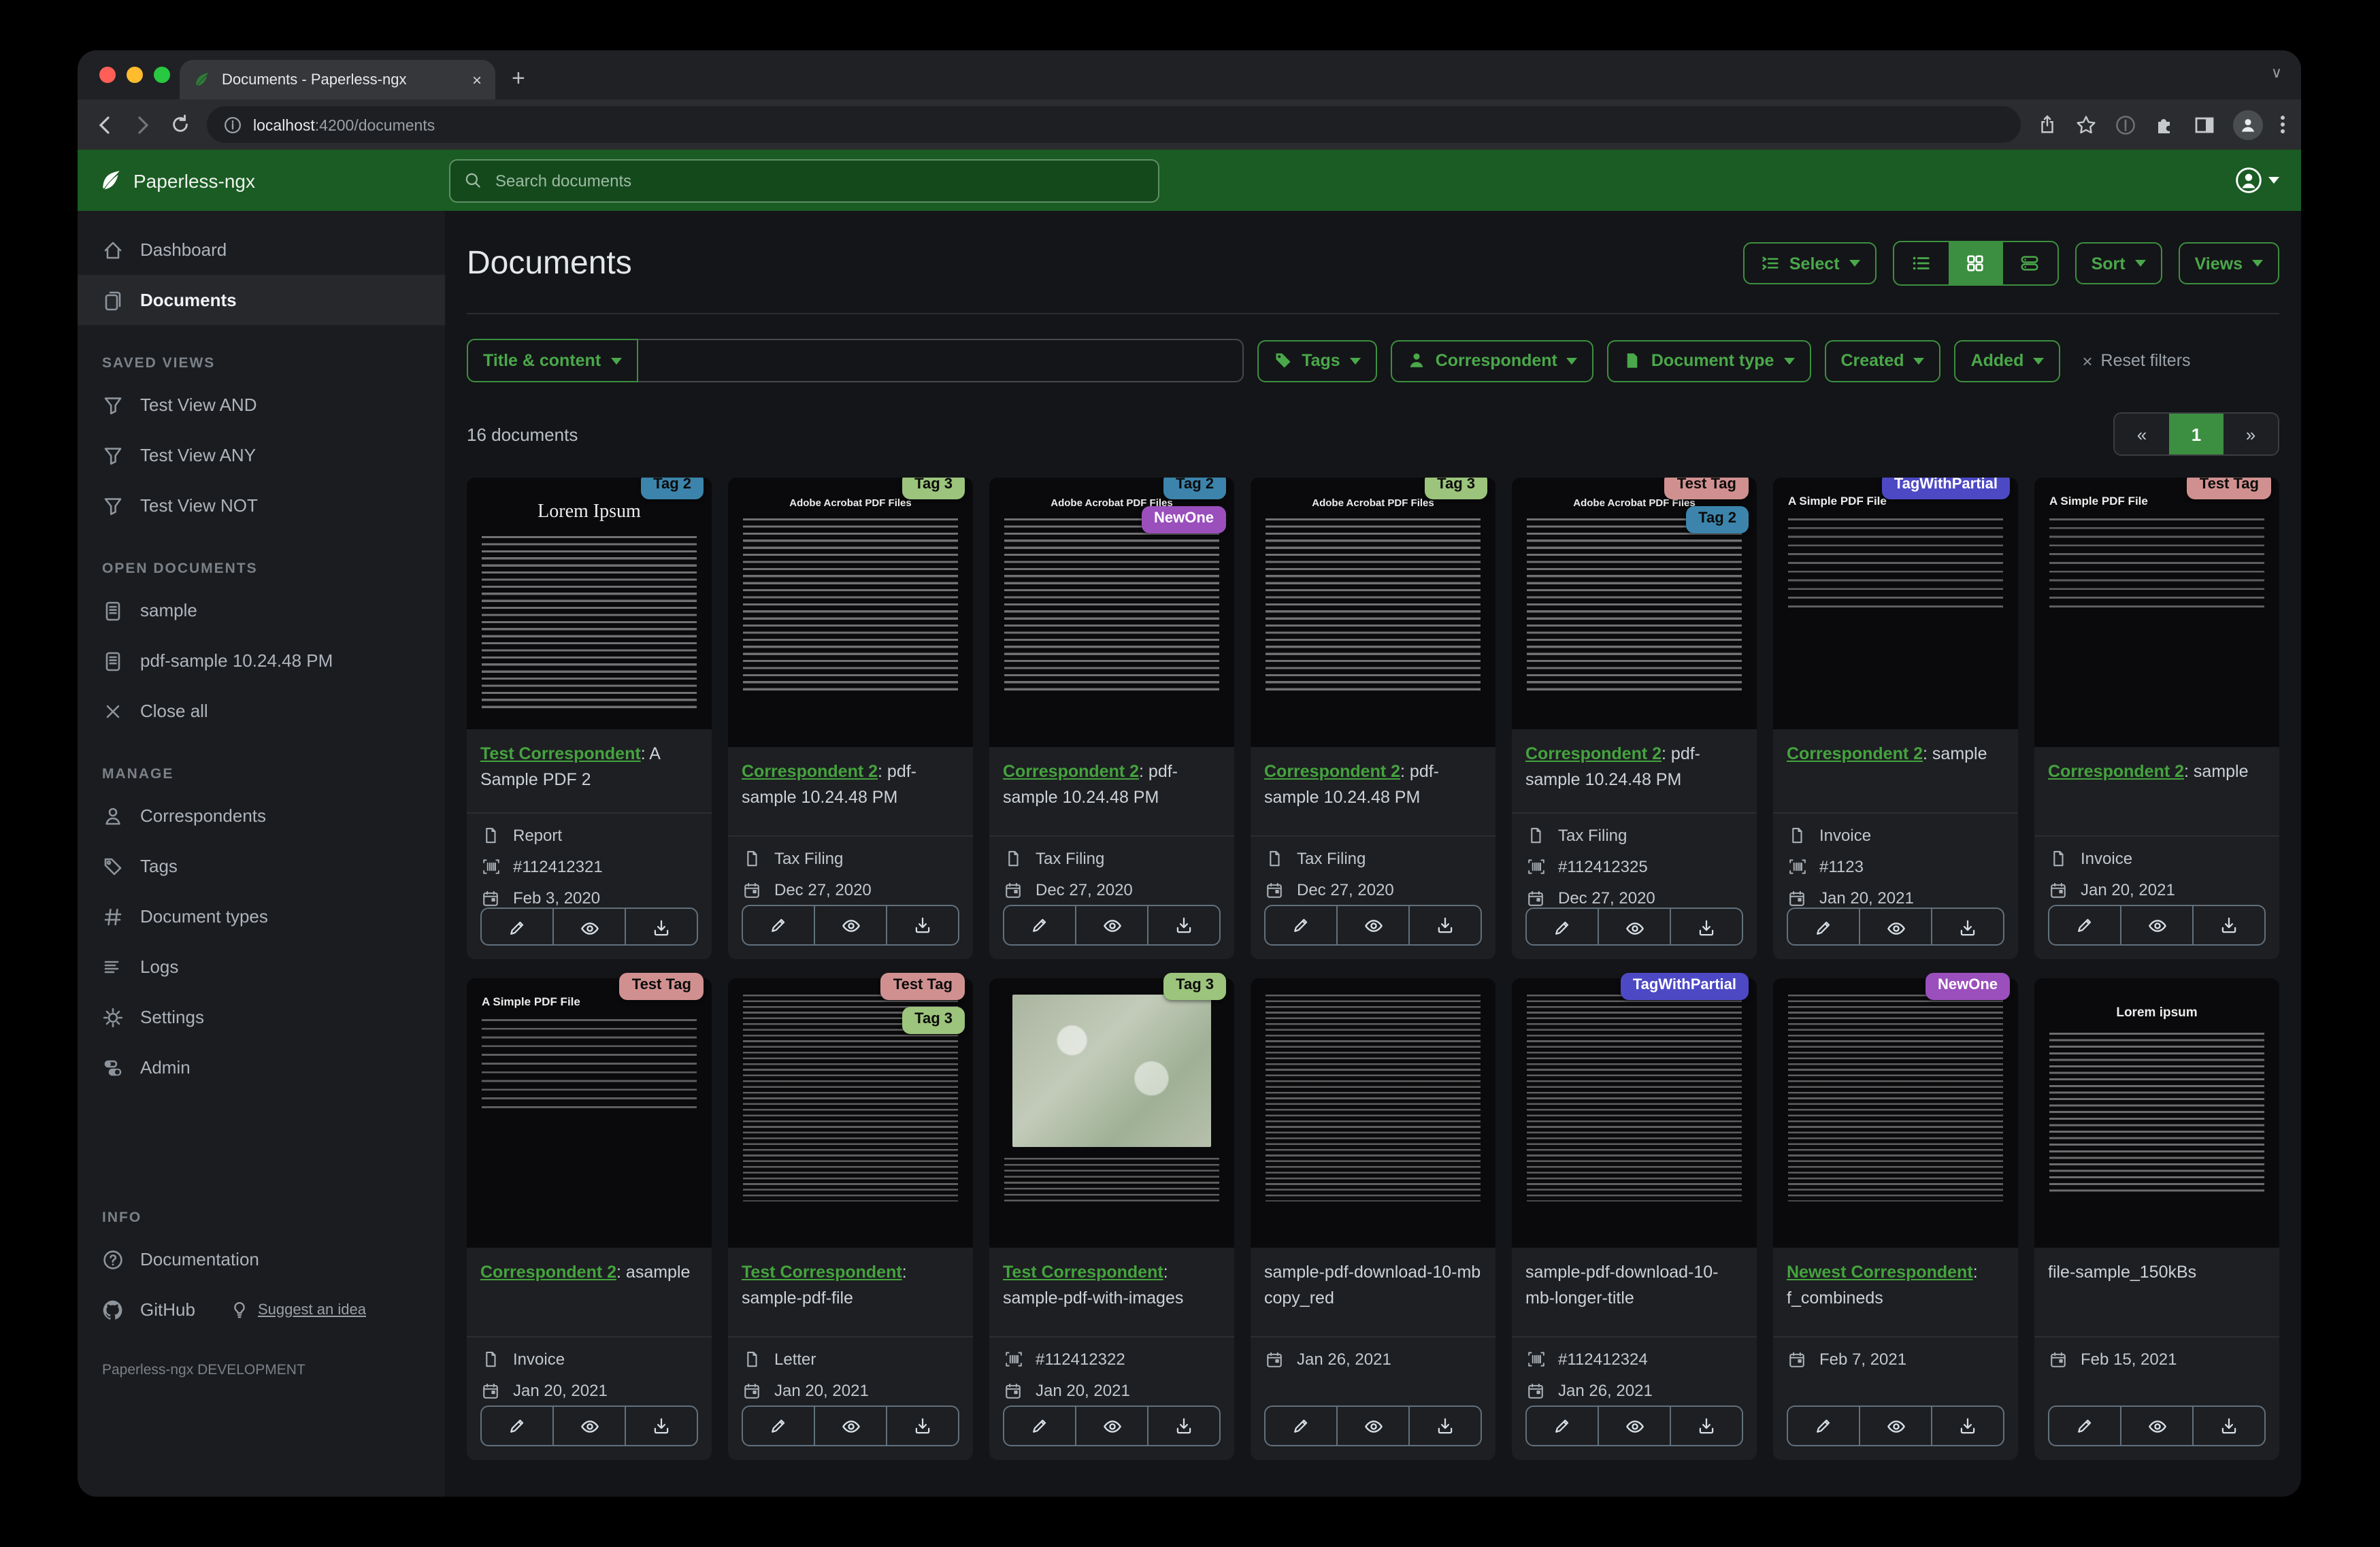 Image resolution: width=2380 pixels, height=1547 pixels. I want to click on sidebar-item-documentation: Documentation, so click(261, 1259).